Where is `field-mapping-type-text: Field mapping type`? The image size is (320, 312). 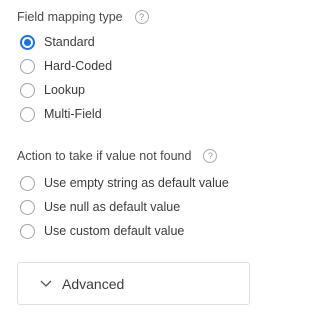
field-mapping-type-text: Field mapping type is located at coordinates (70, 17).